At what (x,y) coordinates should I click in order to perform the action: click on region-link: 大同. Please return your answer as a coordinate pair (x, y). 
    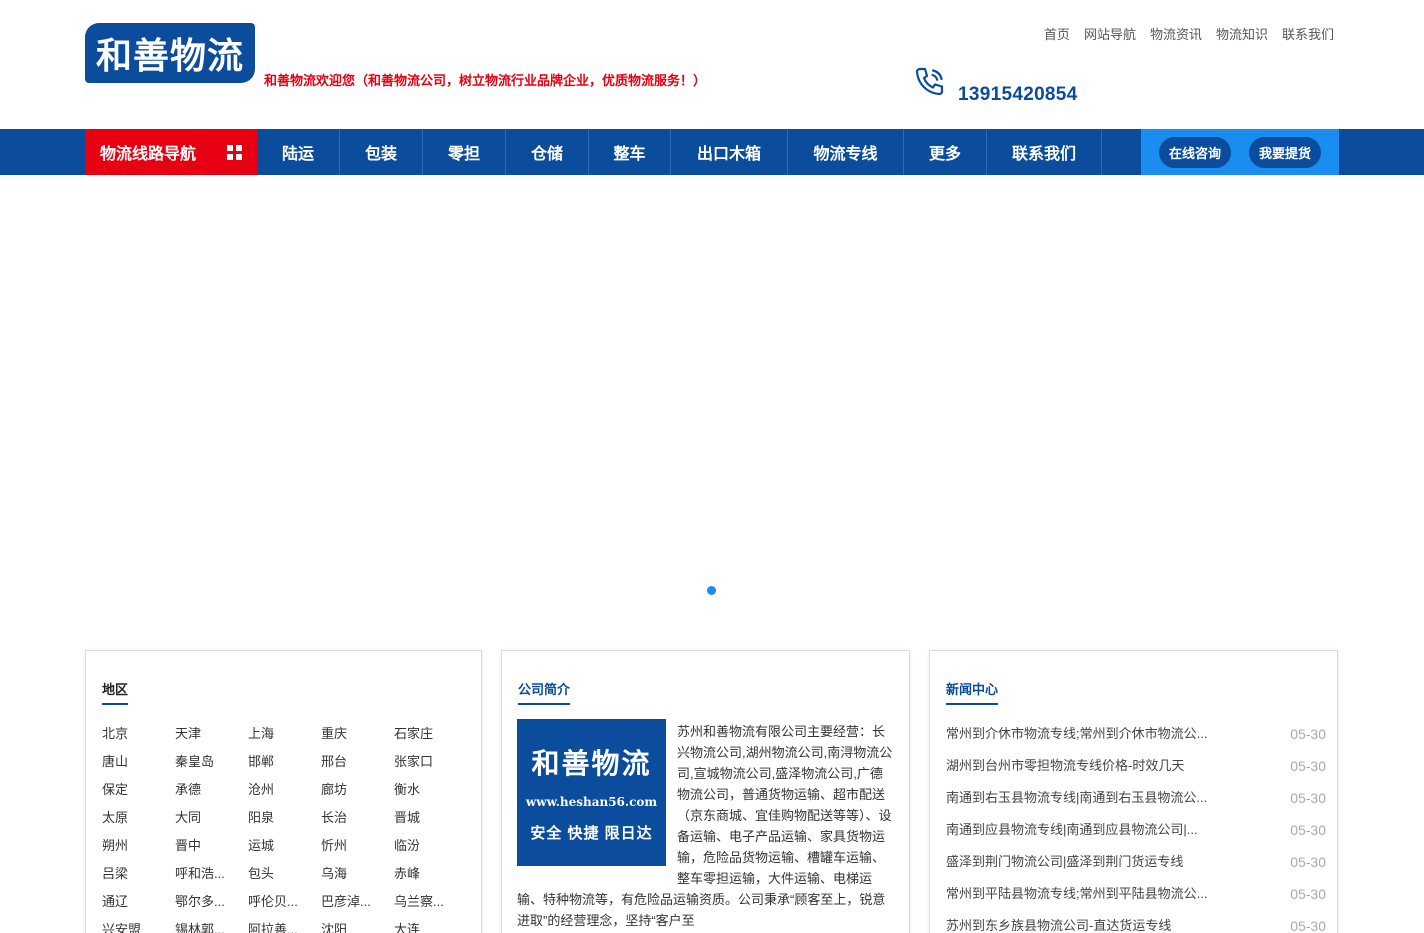
    Looking at the image, I should click on (211, 818).